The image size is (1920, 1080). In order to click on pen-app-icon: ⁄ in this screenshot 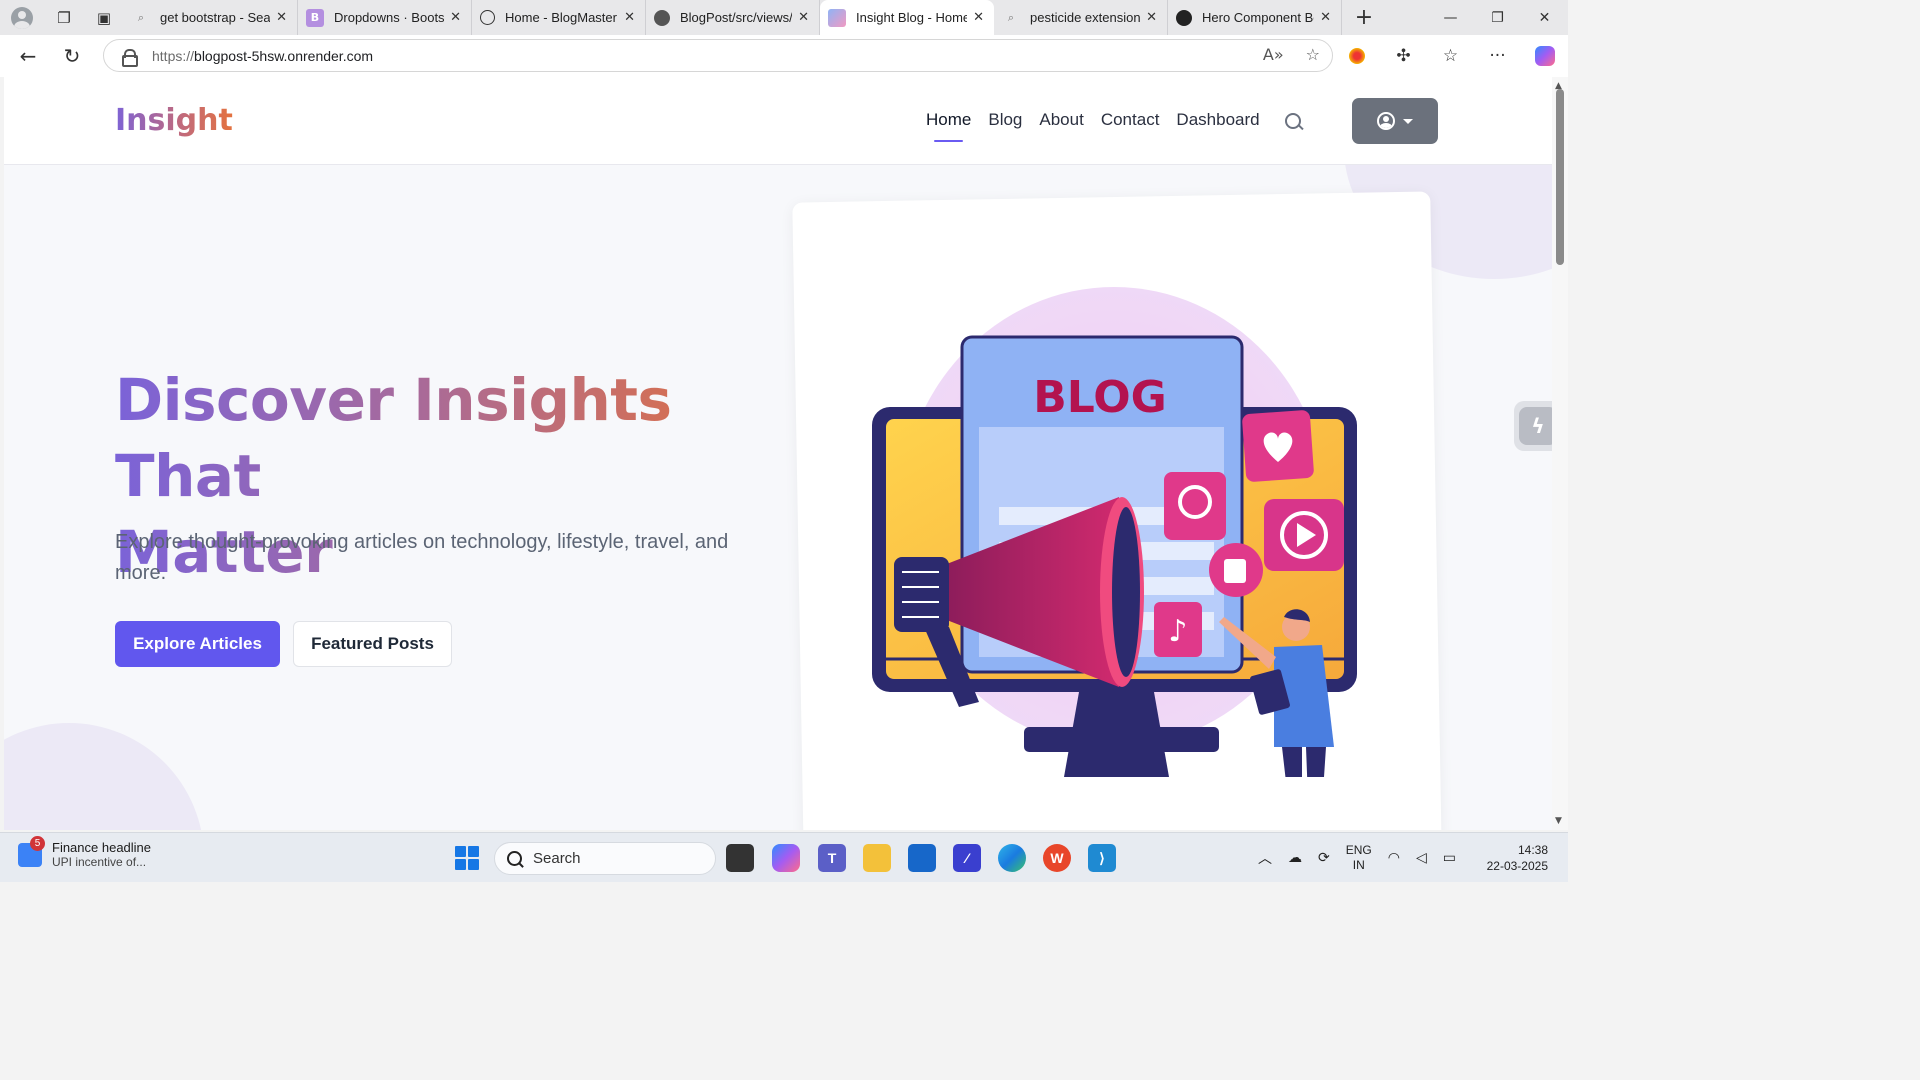, I will do `click(967, 858)`.